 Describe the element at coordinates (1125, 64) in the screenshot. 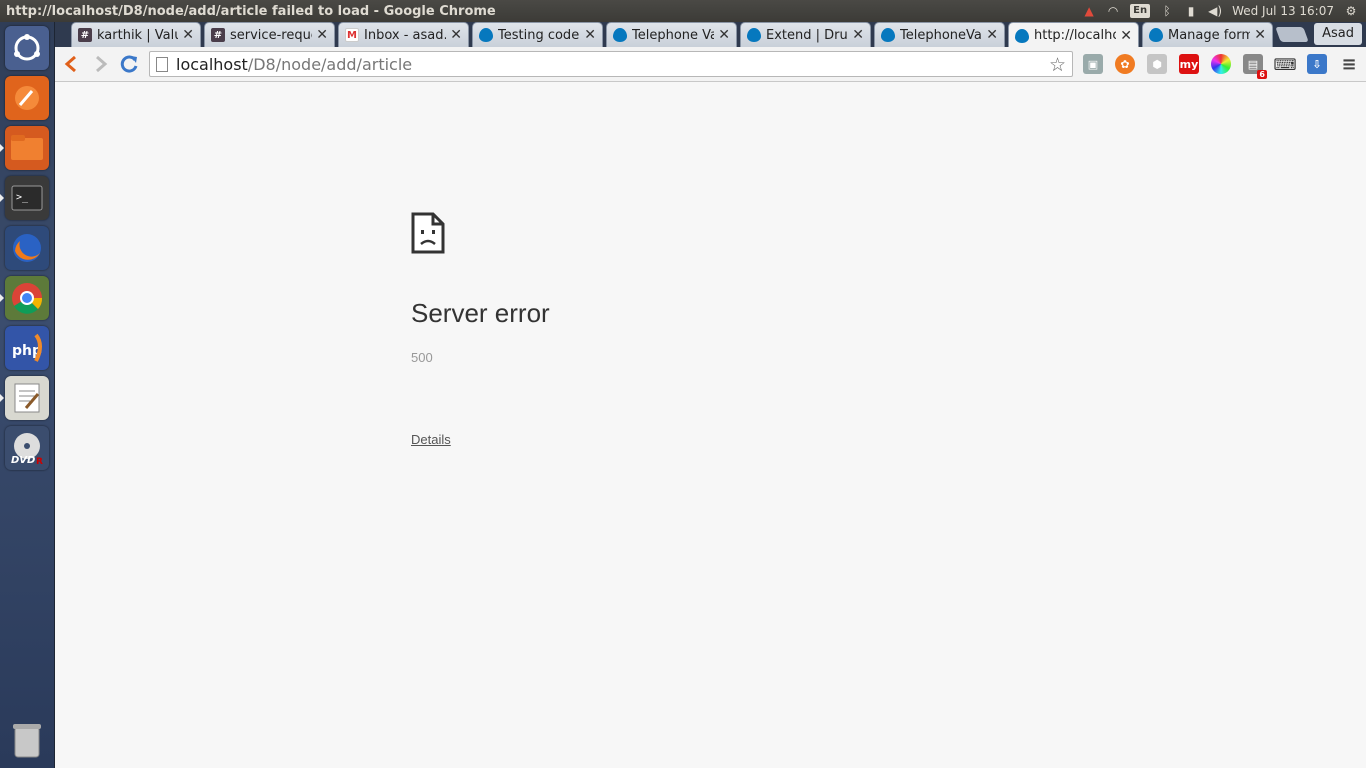

I see `extension-orange-icon: ✿` at that location.